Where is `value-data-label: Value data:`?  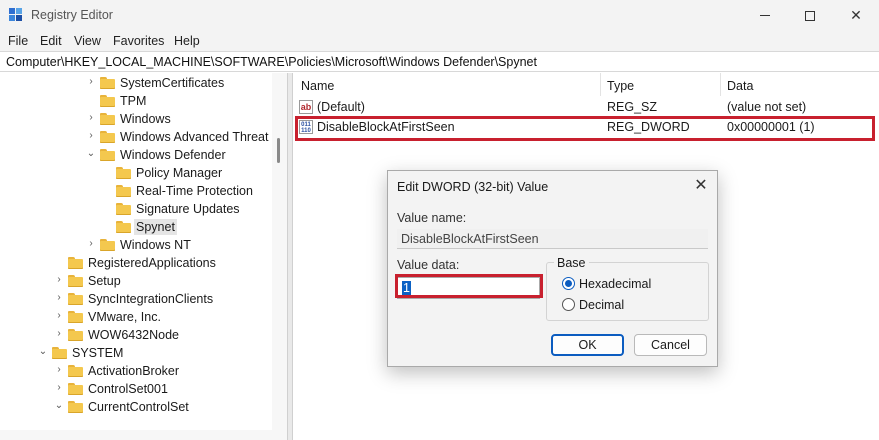
value-data-label: Value data: is located at coordinates (428, 265).